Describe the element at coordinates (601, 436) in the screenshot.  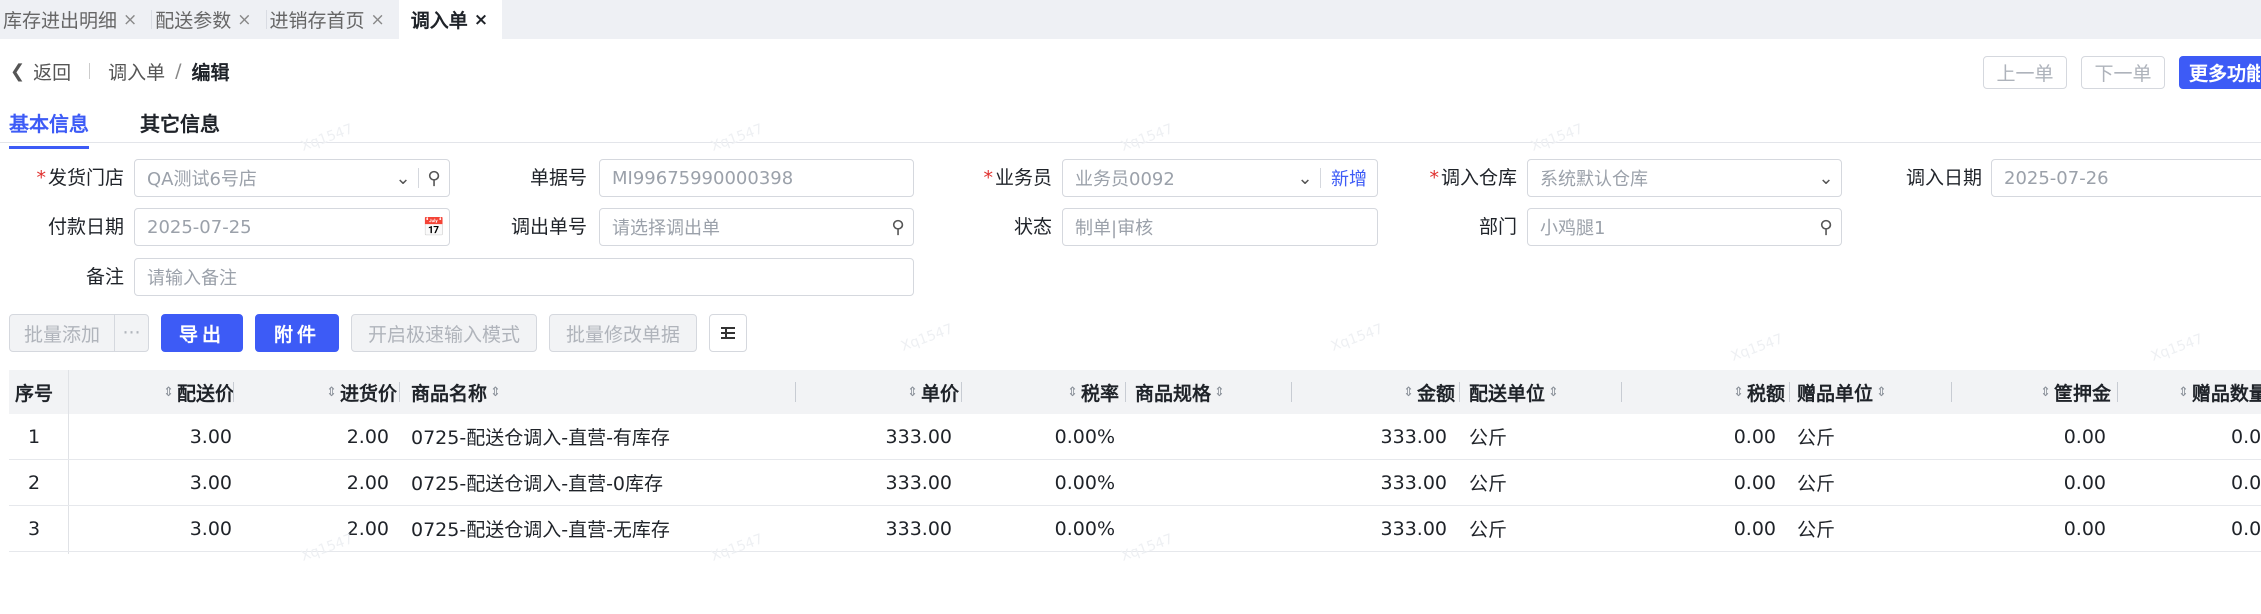
I see `cell-name: 0725-配送仓调入-直营-有库存` at that location.